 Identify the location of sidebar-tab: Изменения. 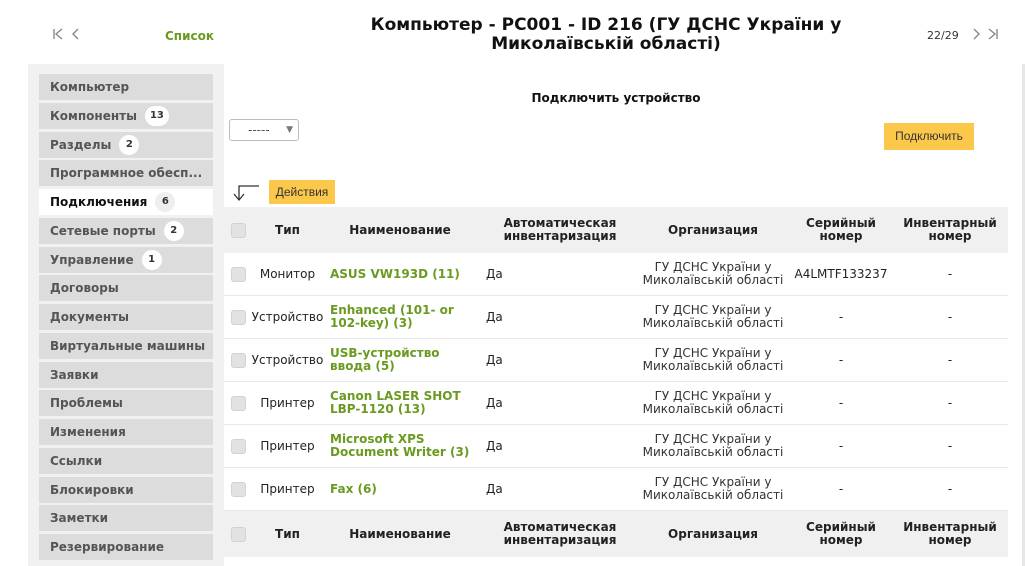
(126, 432).